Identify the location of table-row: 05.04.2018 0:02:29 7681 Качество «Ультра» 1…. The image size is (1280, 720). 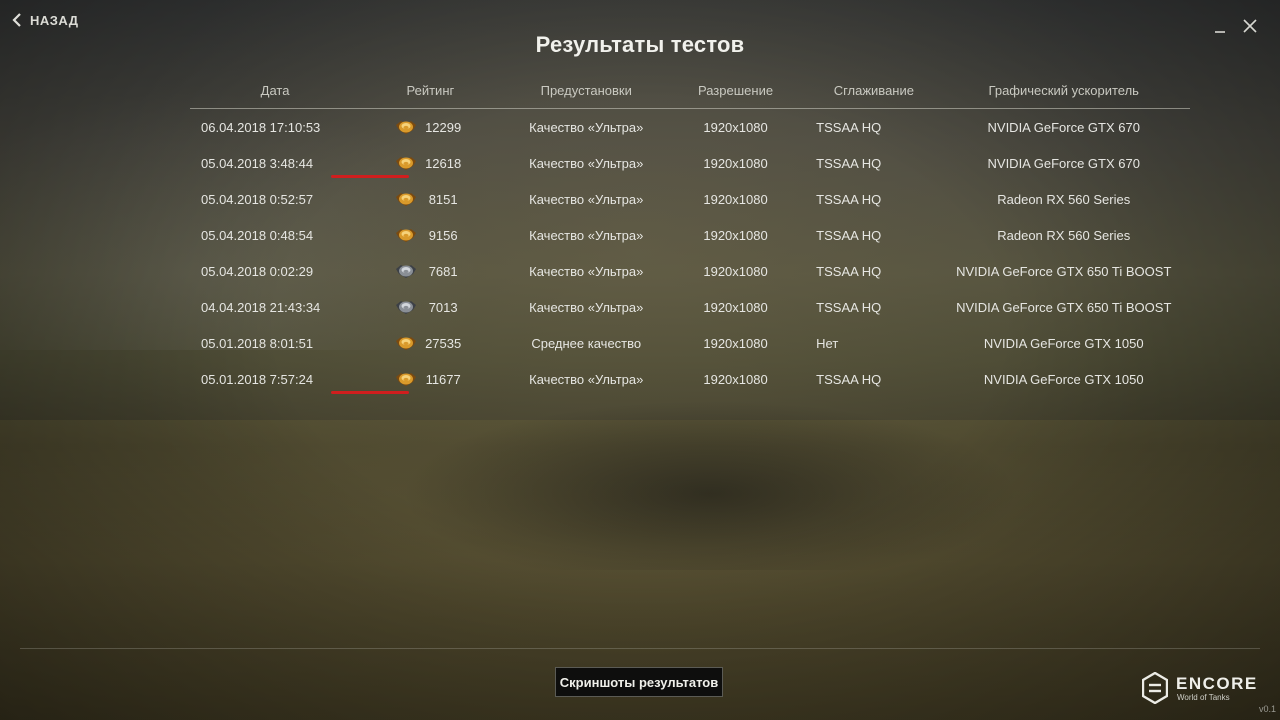
(690, 271).